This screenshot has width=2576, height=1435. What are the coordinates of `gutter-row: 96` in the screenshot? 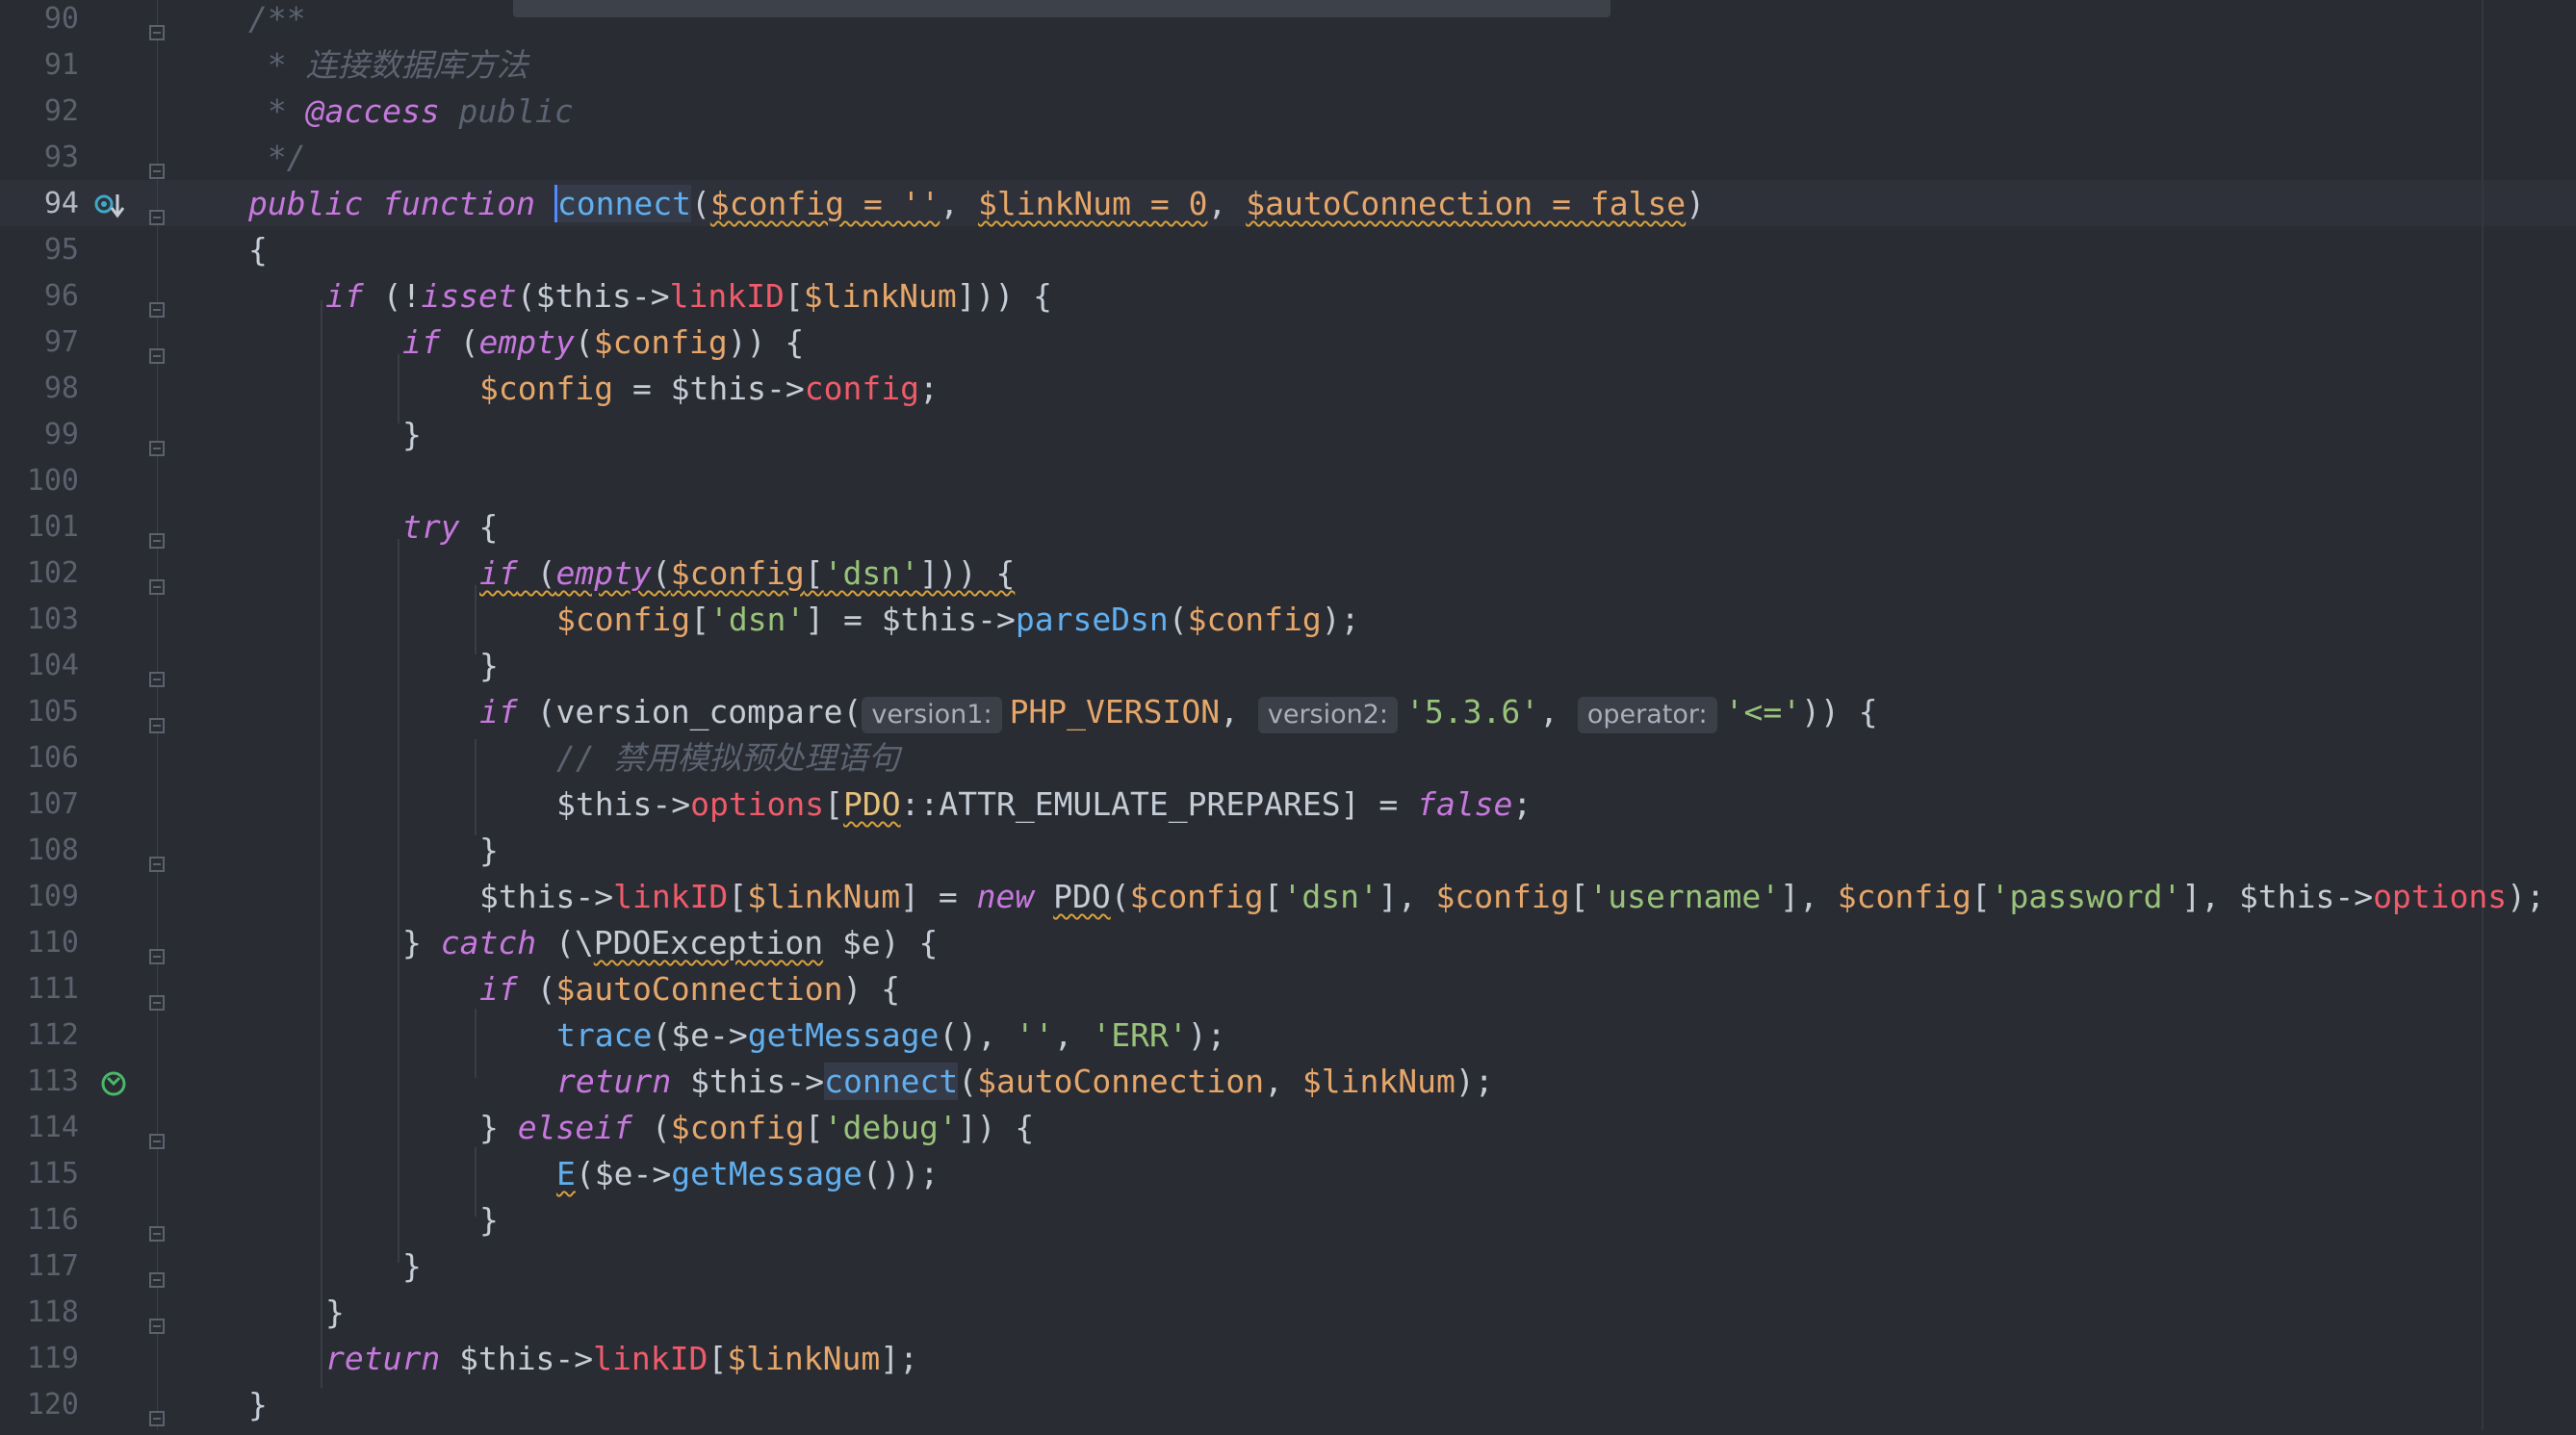 It's located at (121, 296).